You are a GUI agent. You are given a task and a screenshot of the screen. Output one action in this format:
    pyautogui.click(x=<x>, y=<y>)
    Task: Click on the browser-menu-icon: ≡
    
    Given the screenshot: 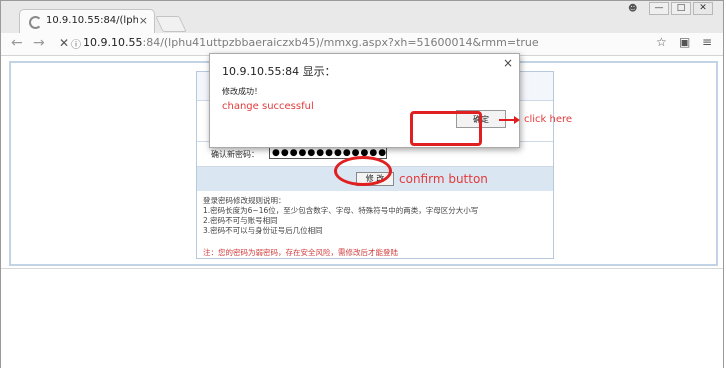 What is the action you would take?
    pyautogui.click(x=707, y=42)
    